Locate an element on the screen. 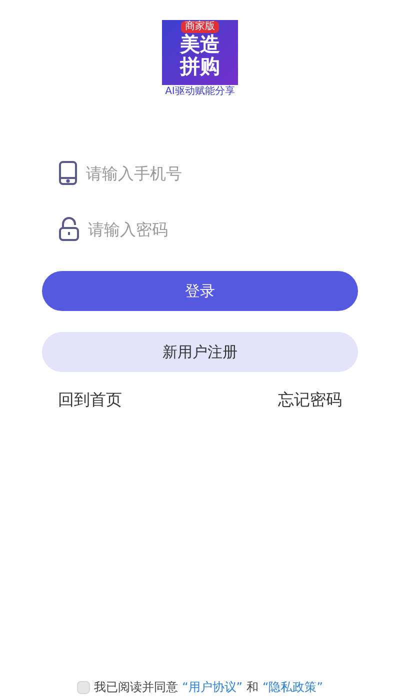  agreement-text: 我已阅读并同意 is located at coordinates (136, 687).